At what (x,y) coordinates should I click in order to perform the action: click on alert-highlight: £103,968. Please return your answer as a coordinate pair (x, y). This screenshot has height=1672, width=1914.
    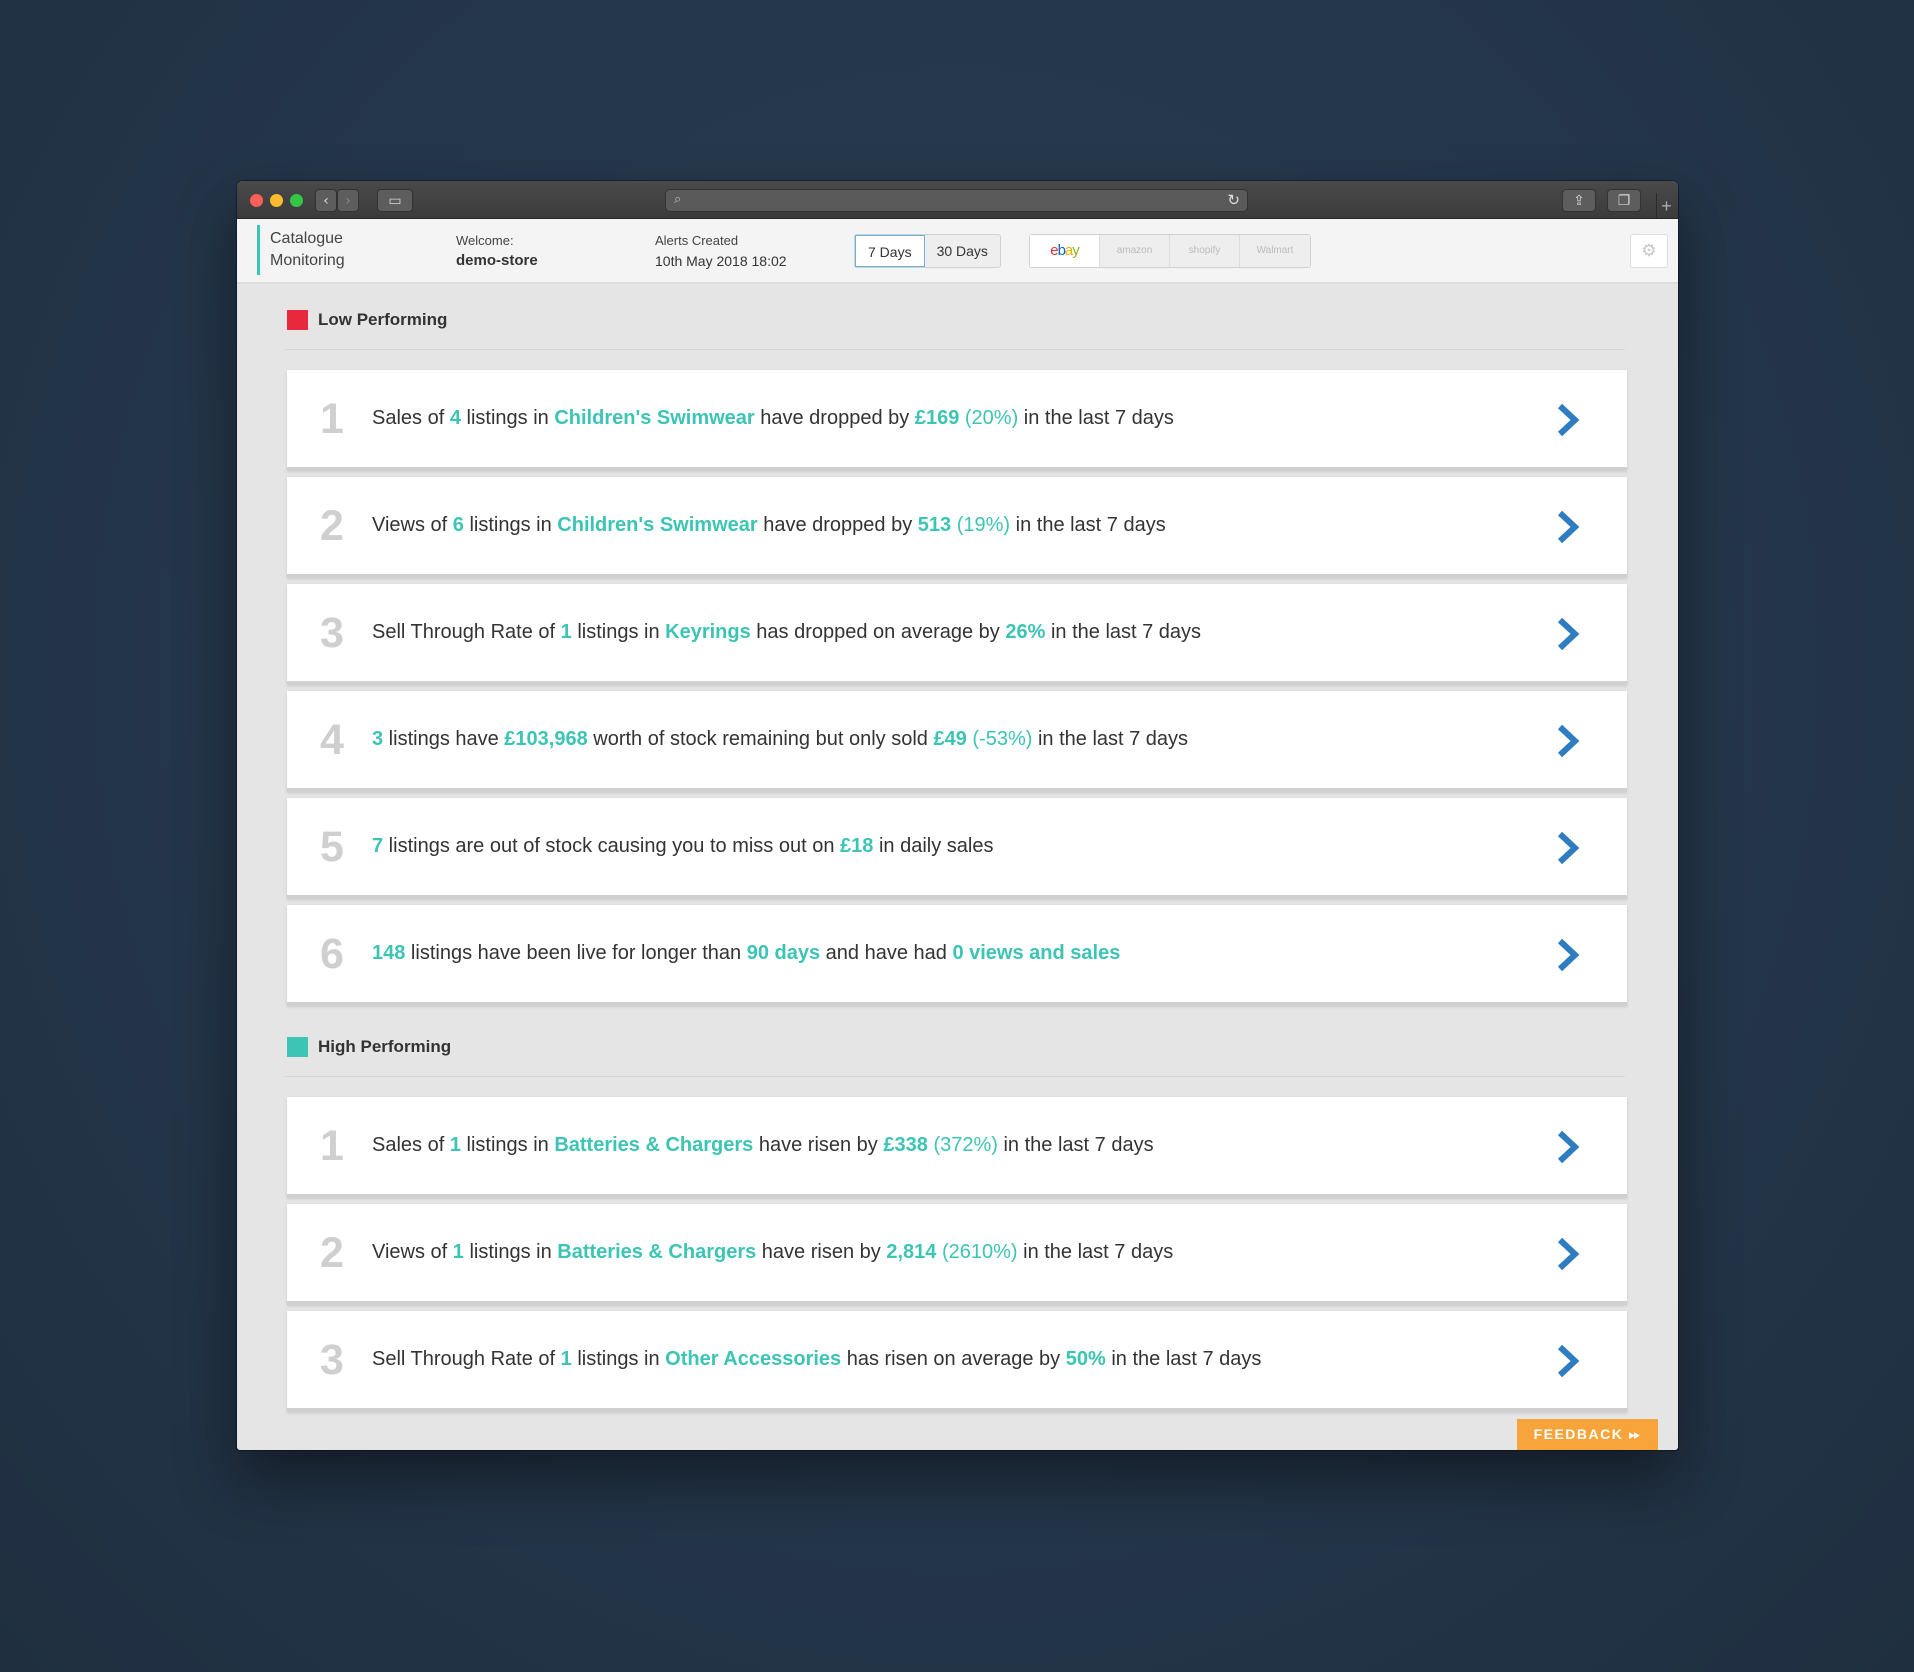
    Looking at the image, I should click on (545, 739).